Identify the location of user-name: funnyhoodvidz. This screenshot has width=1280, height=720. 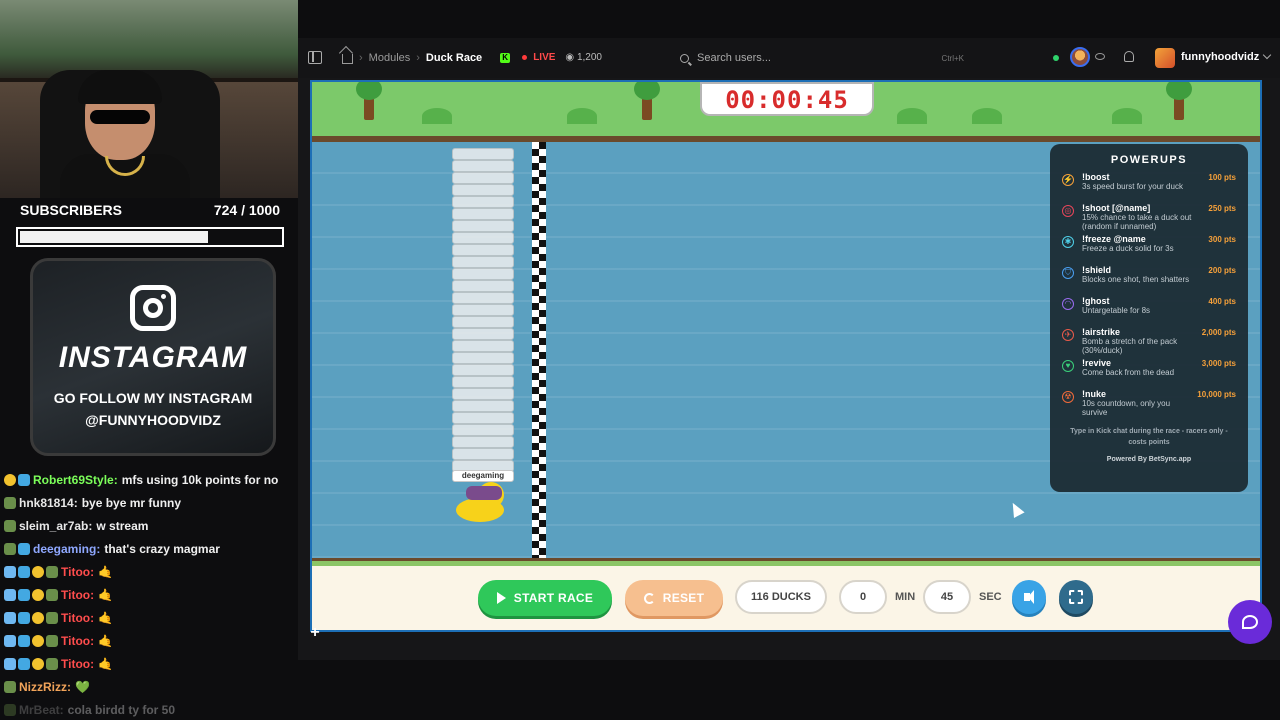
(1220, 57).